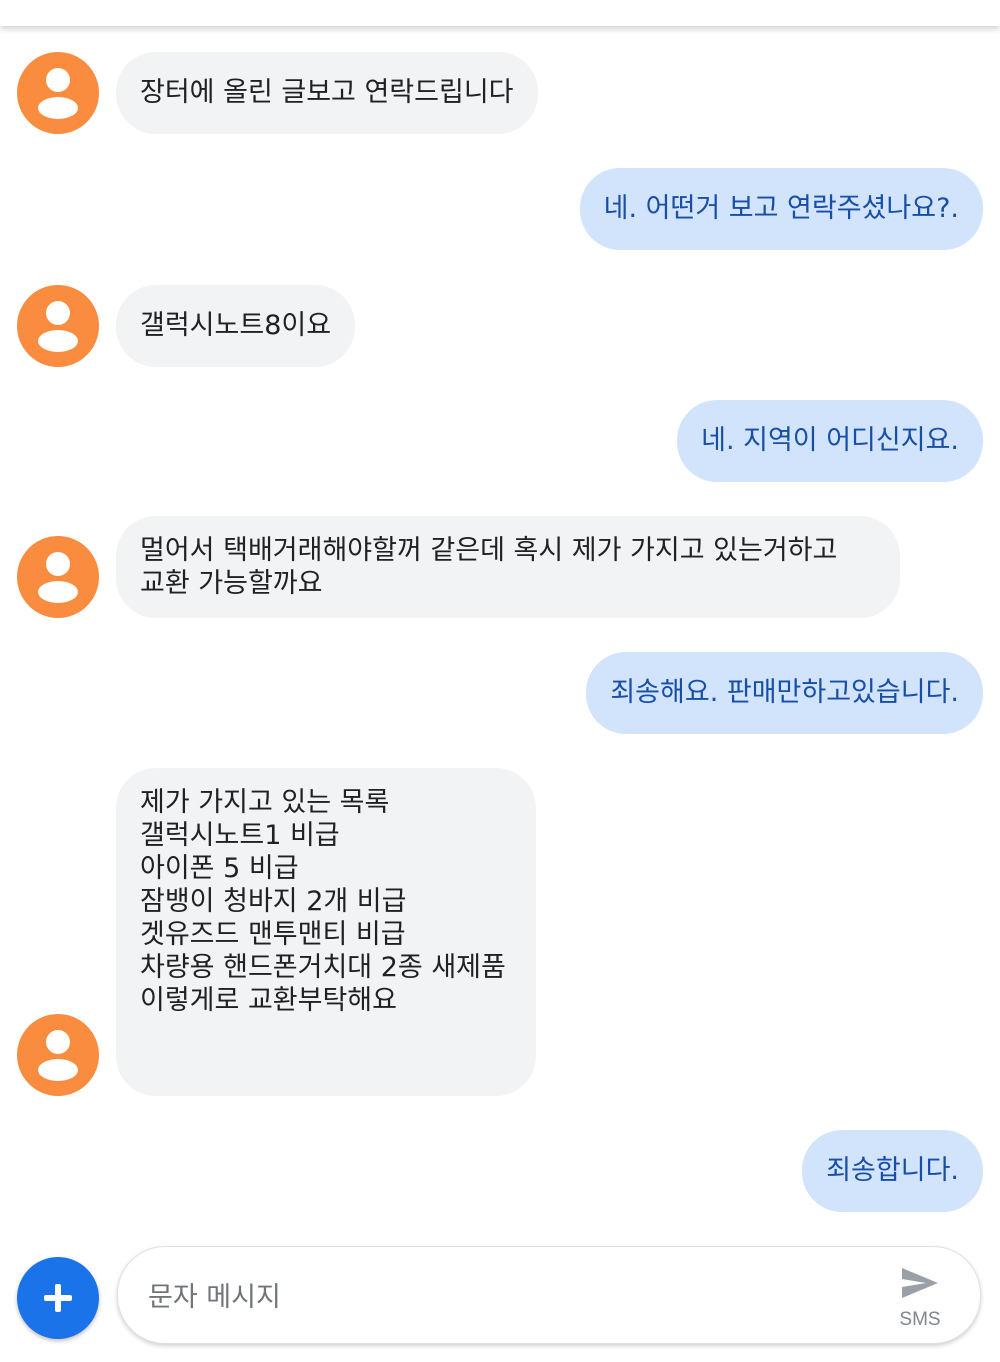  I want to click on message-input, so click(498, 1297).